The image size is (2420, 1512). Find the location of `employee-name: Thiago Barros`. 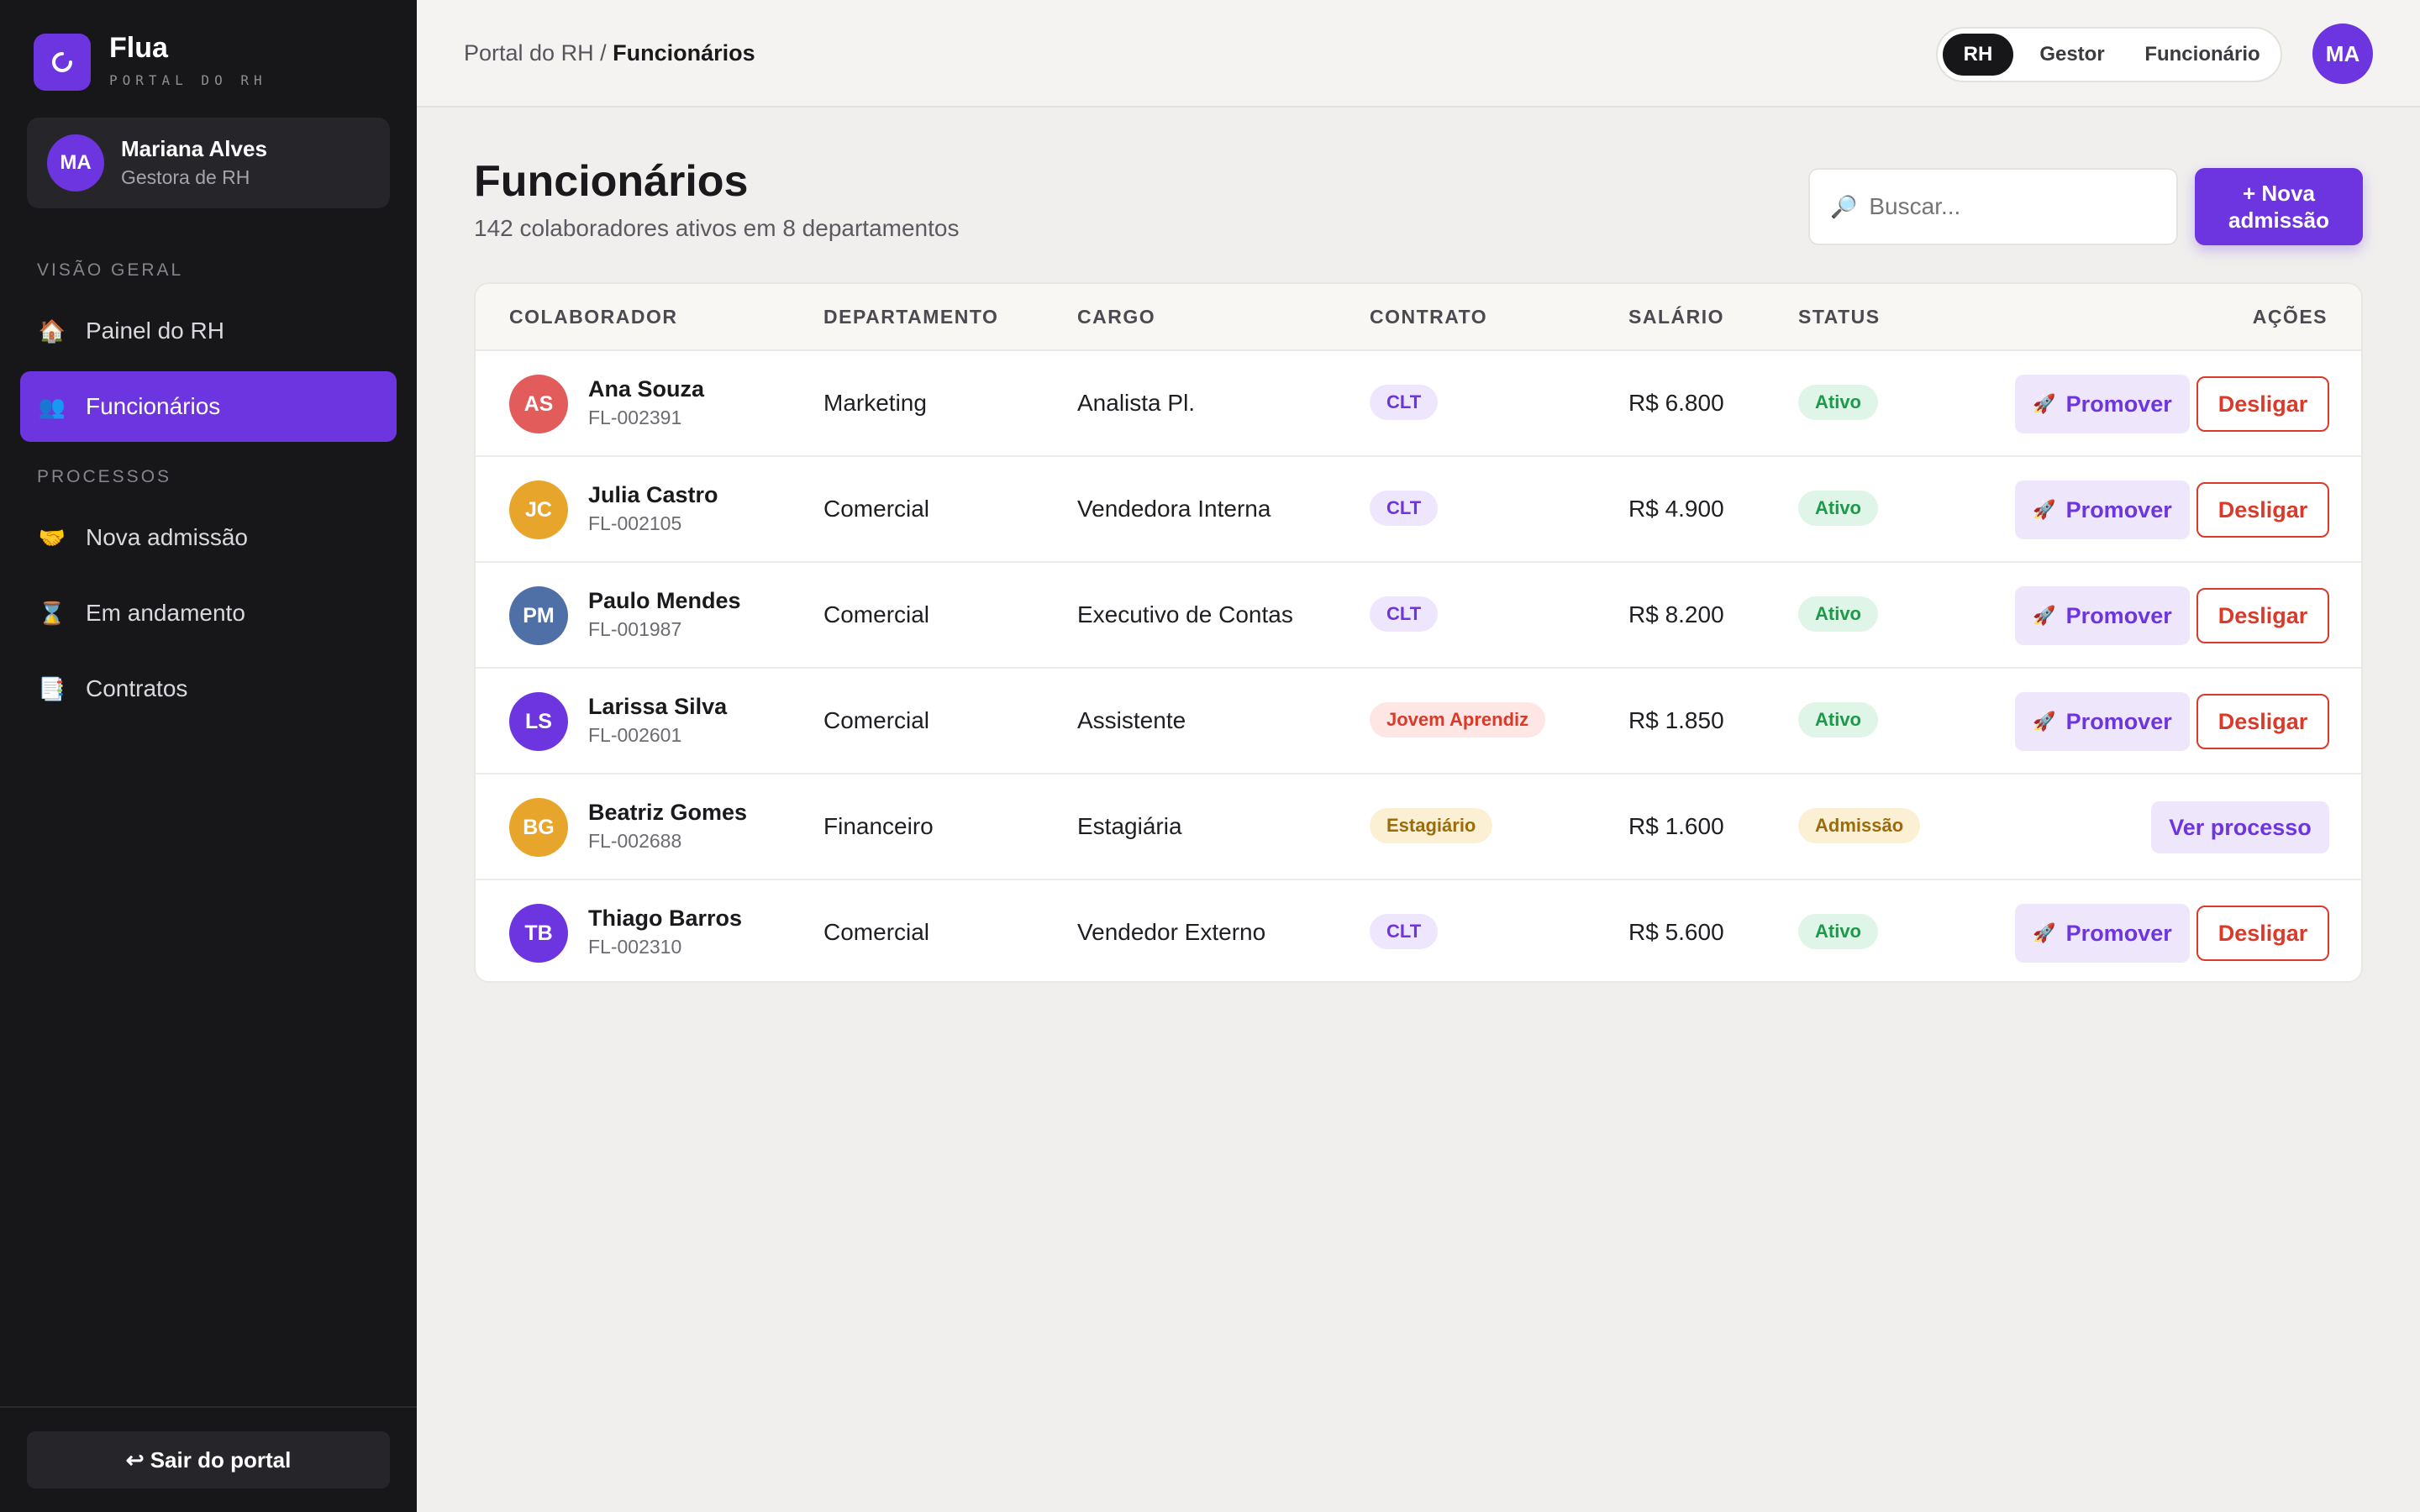

employee-name: Thiago Barros is located at coordinates (665, 919).